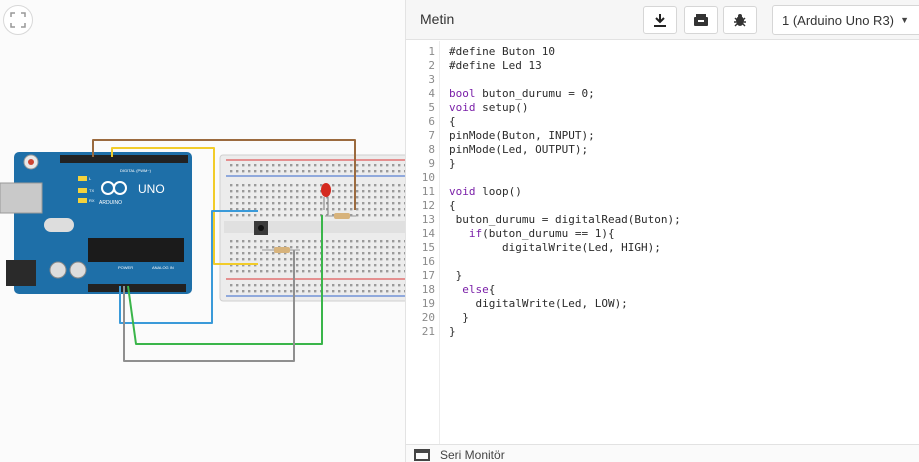  I want to click on code-line: if(buton_durumu == 1){, so click(532, 233).